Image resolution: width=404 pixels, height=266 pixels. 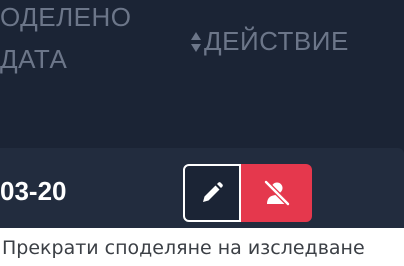 What do you see at coordinates (66, 17) in the screenshot?
I see `column-header-shared-date-line1: оделено` at bounding box center [66, 17].